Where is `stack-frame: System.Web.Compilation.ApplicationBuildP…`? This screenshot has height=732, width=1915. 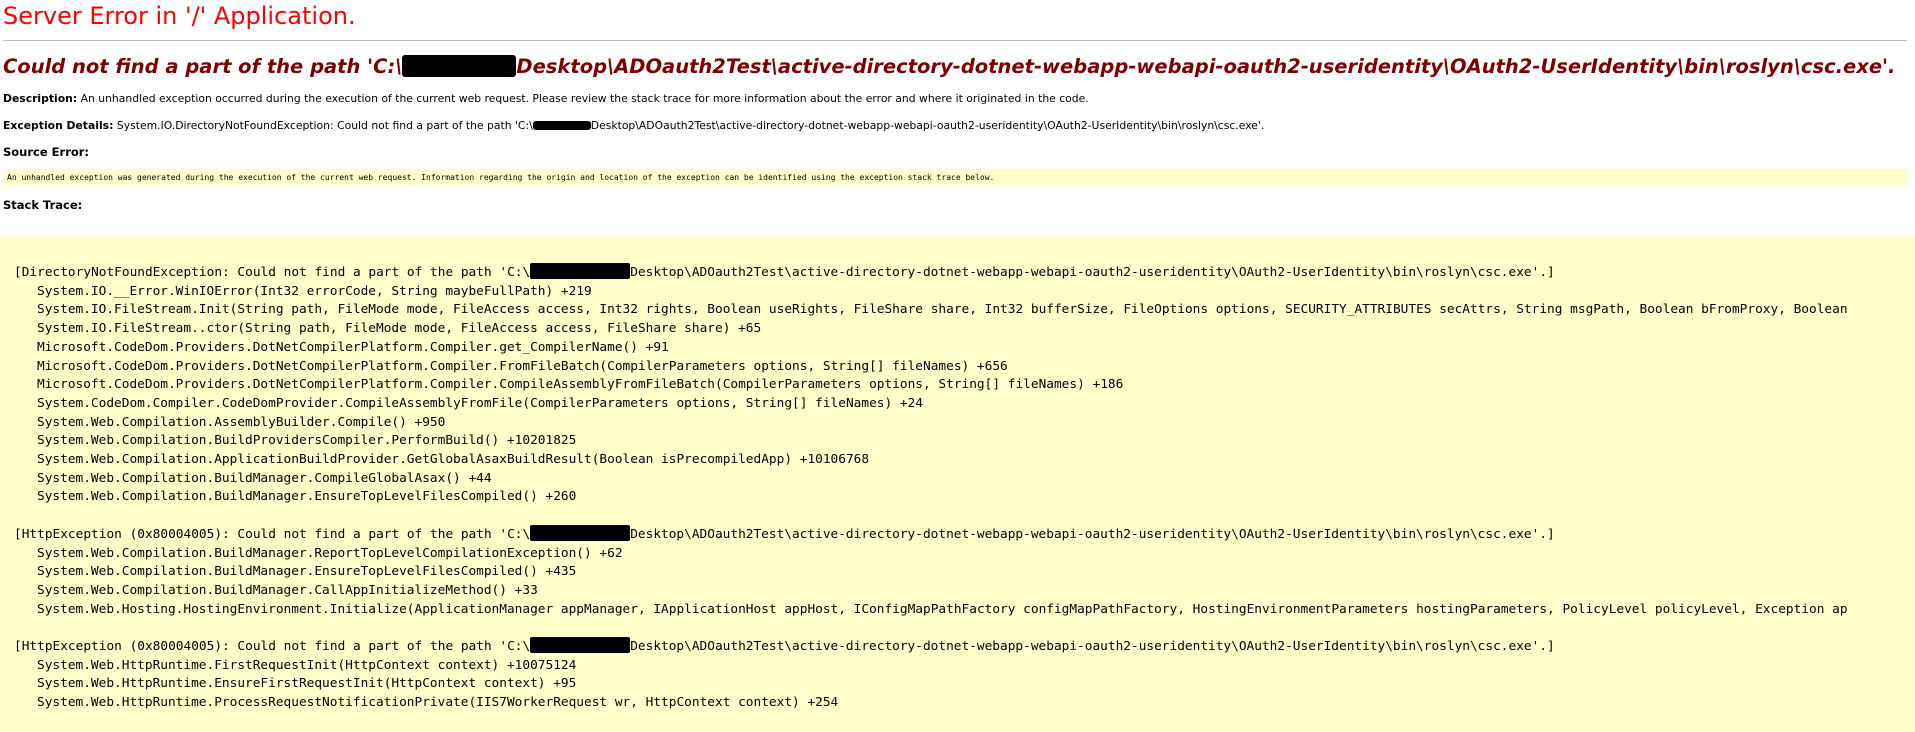
stack-frame: System.Web.Compilation.ApplicationBuildP… is located at coordinates (453, 460).